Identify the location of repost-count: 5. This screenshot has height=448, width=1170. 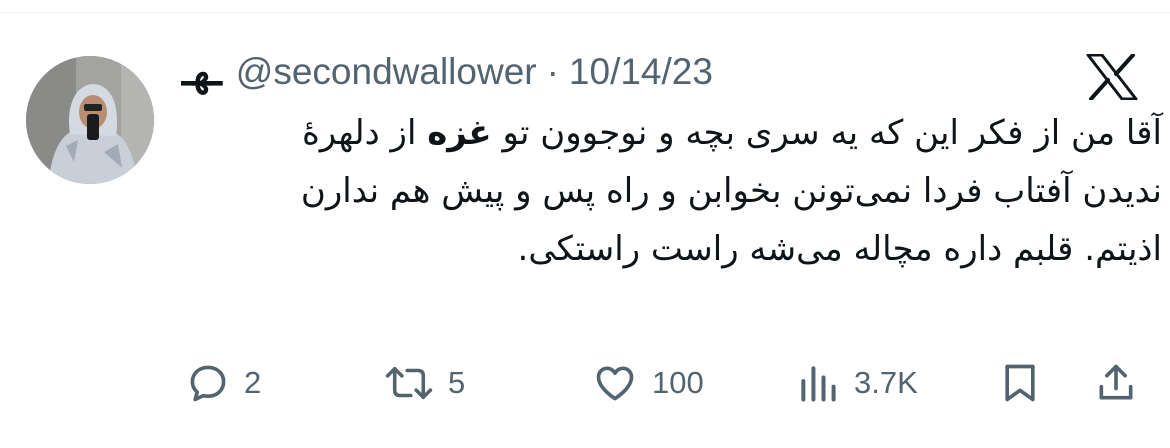
(457, 382).